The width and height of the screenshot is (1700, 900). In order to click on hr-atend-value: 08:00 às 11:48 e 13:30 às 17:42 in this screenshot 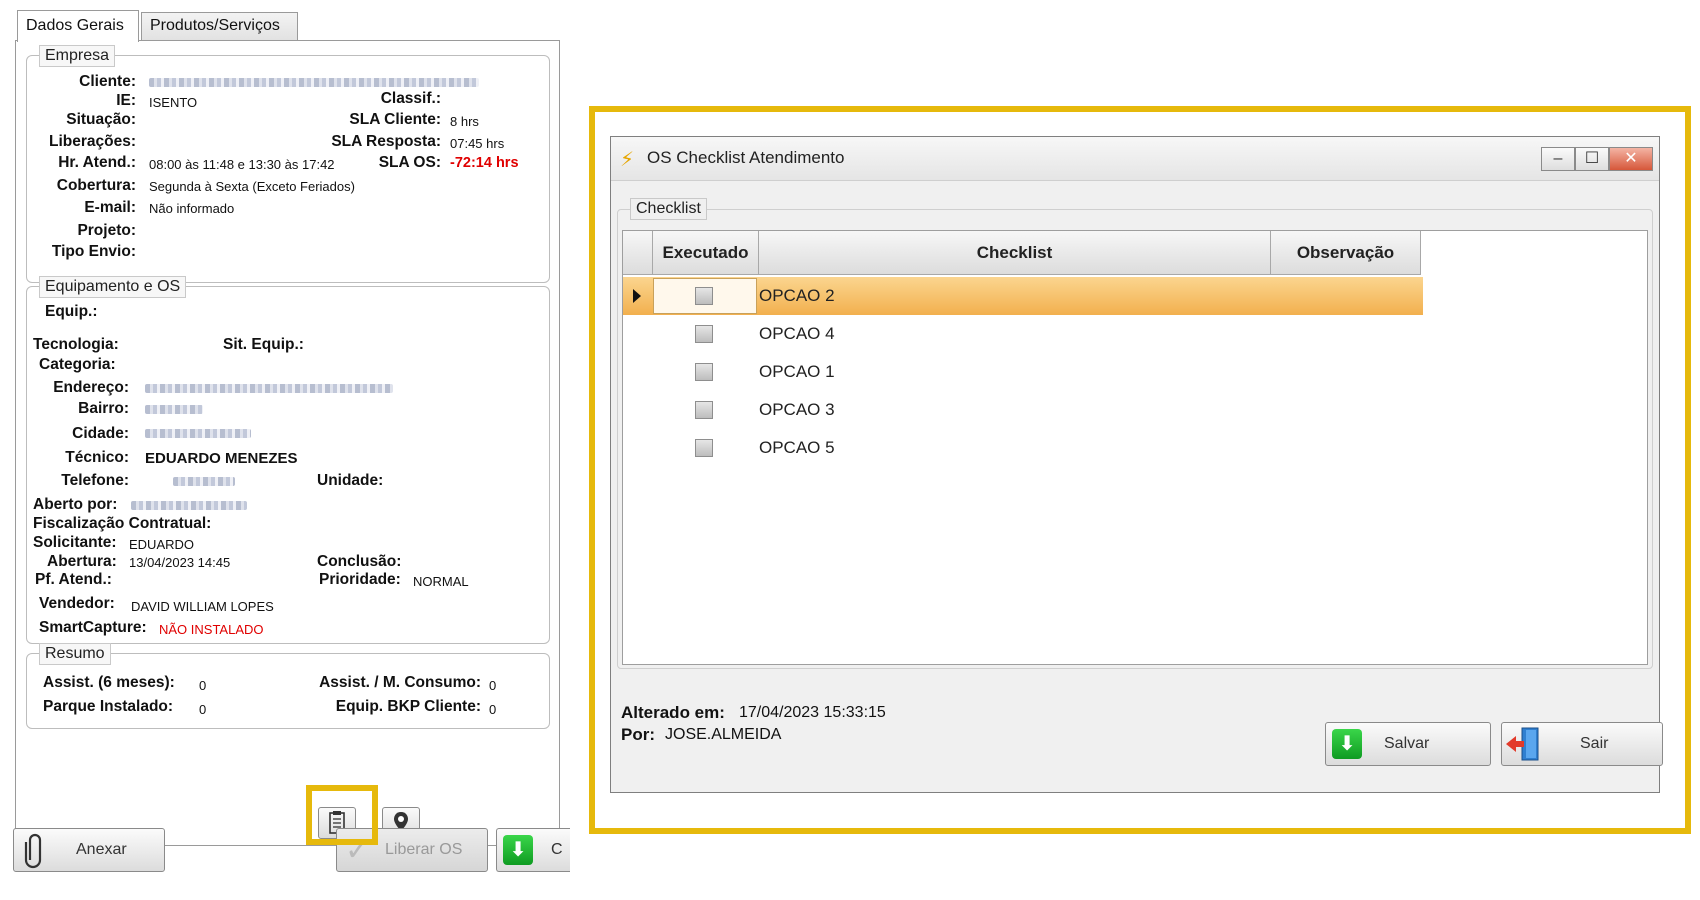, I will do `click(242, 164)`.